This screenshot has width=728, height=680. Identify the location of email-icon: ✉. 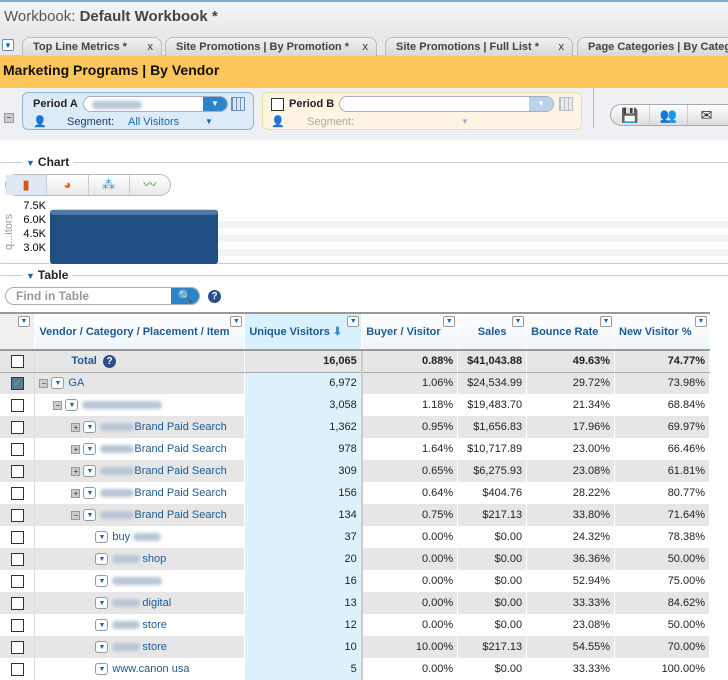
(706, 115).